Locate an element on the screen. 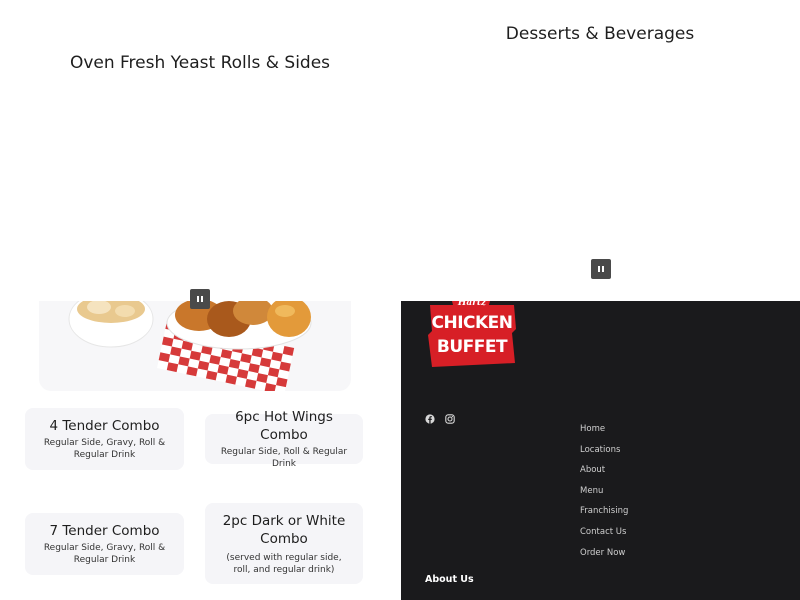 This screenshot has width=800, height=600. combo-title: 2pc Dark or White Combo is located at coordinates (284, 529).